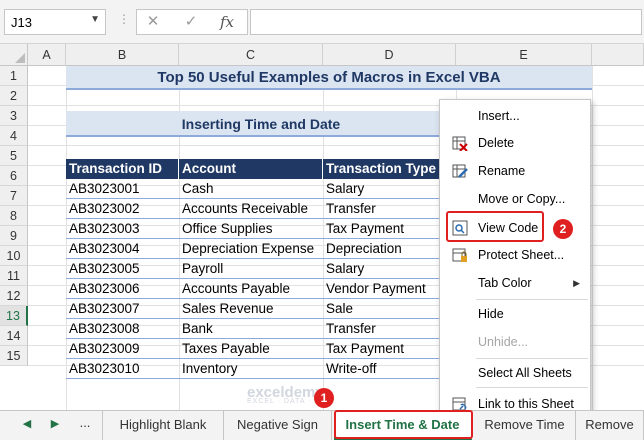 Image resolution: width=644 pixels, height=440 pixels. Describe the element at coordinates (515, 171) in the screenshot. I see `menu-item-rename: Rename` at that location.